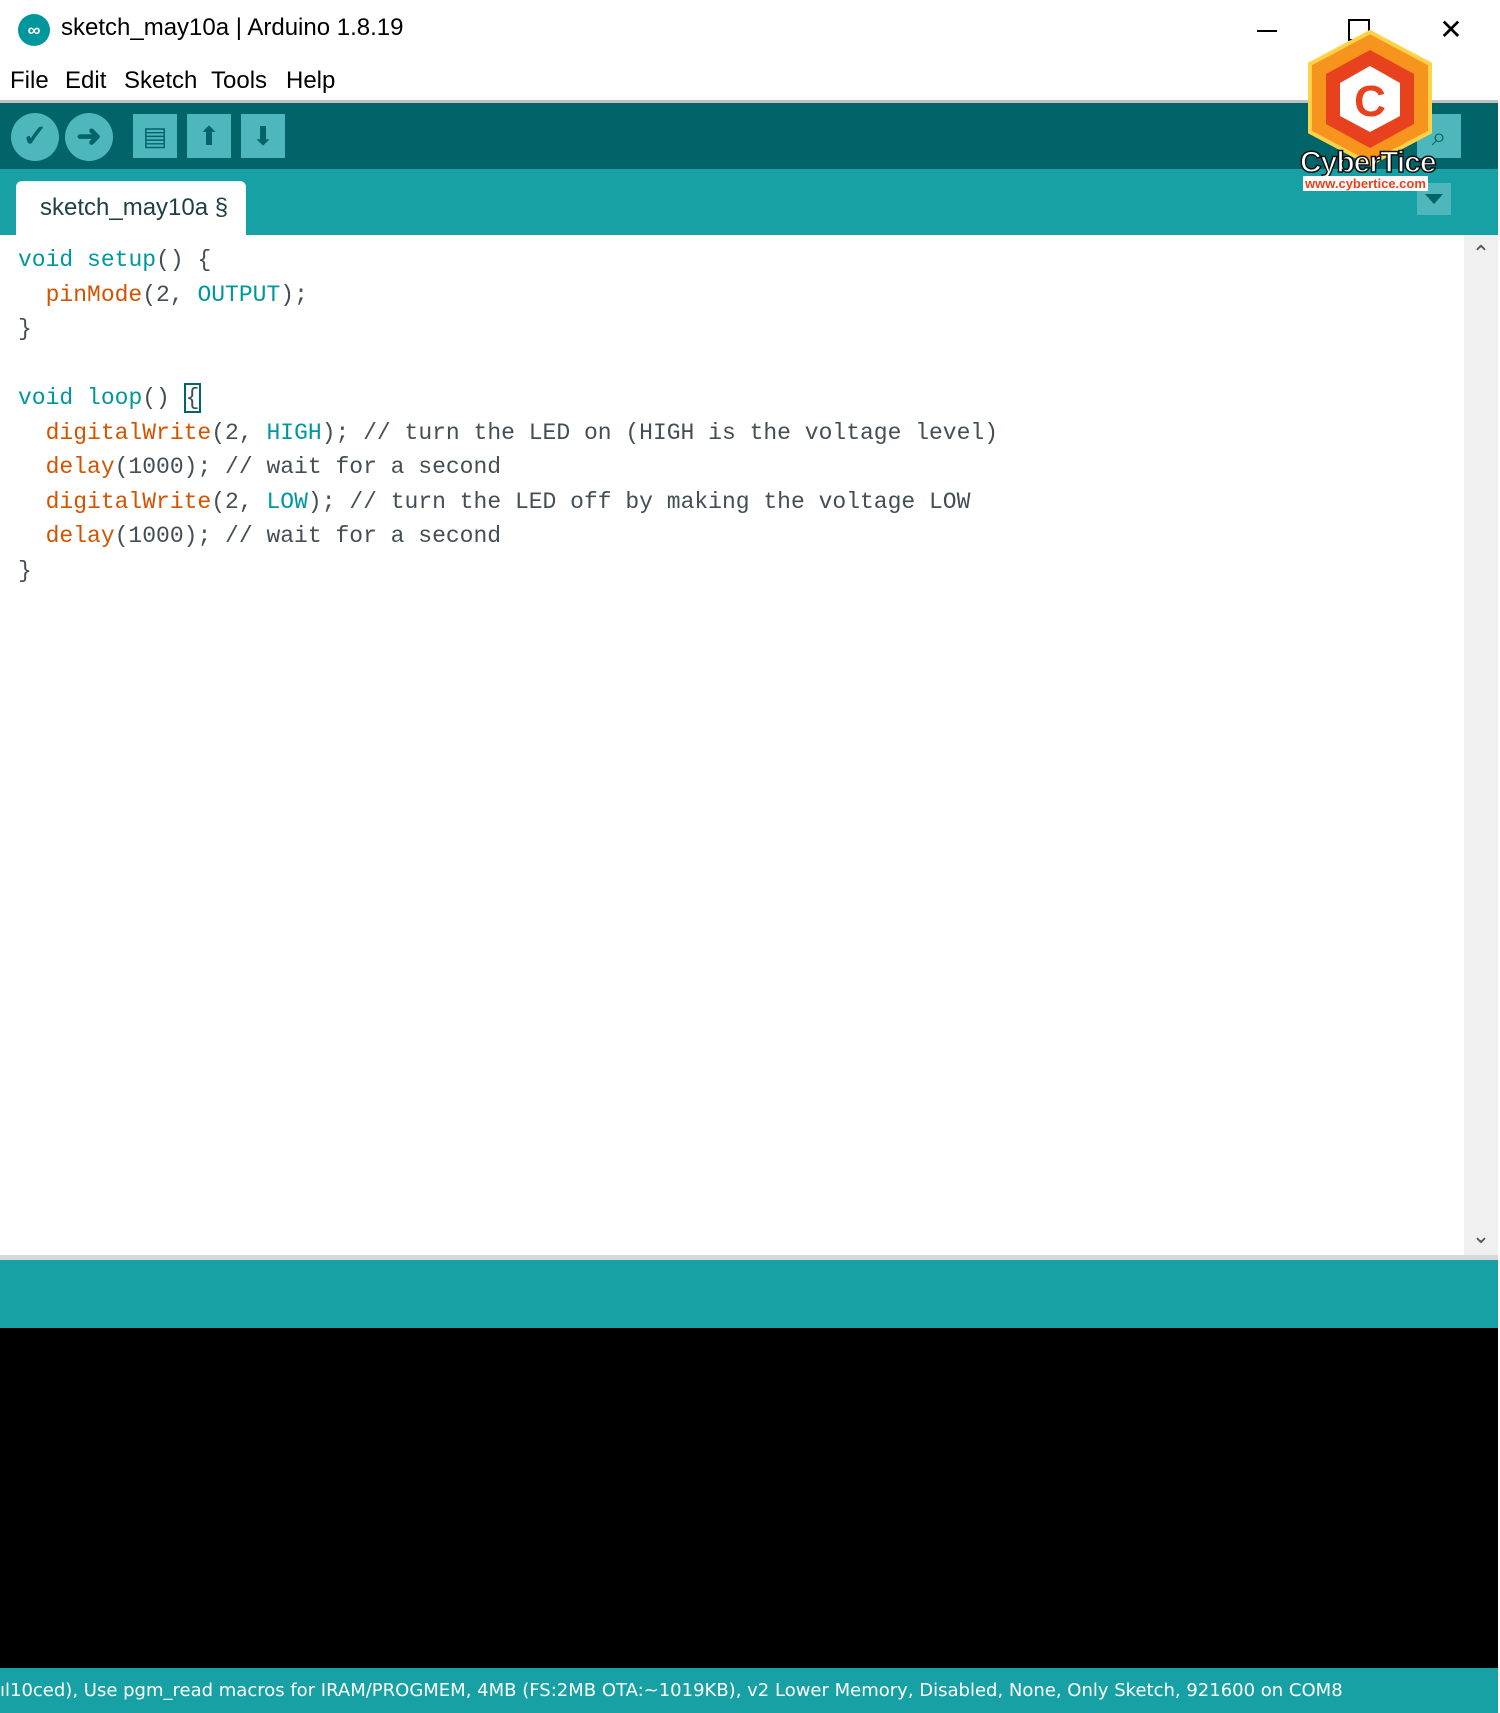 Image resolution: width=1500 pixels, height=1713 pixels. What do you see at coordinates (749, 1294) in the screenshot?
I see `message-bar` at bounding box center [749, 1294].